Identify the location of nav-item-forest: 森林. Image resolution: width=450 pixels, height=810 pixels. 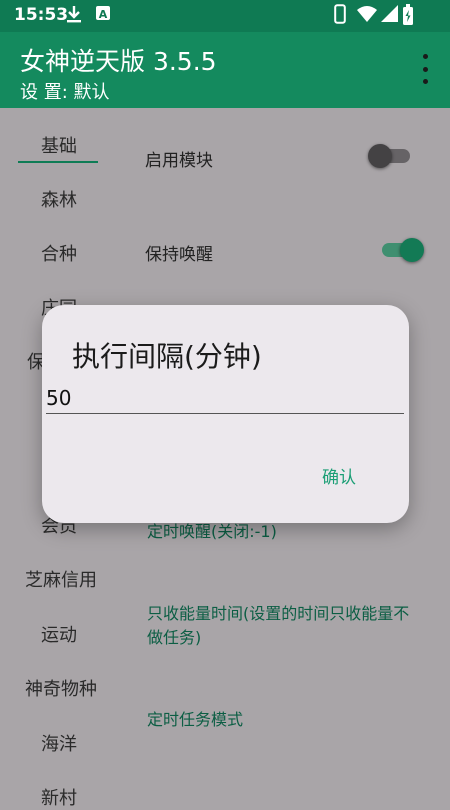
(59, 199).